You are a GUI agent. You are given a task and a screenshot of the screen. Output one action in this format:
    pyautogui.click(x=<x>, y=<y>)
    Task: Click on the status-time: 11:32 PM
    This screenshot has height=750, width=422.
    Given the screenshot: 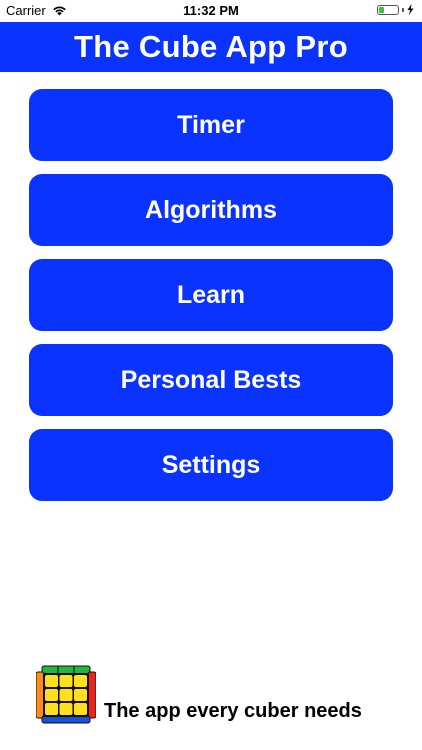 What is the action you would take?
    pyautogui.click(x=211, y=10)
    